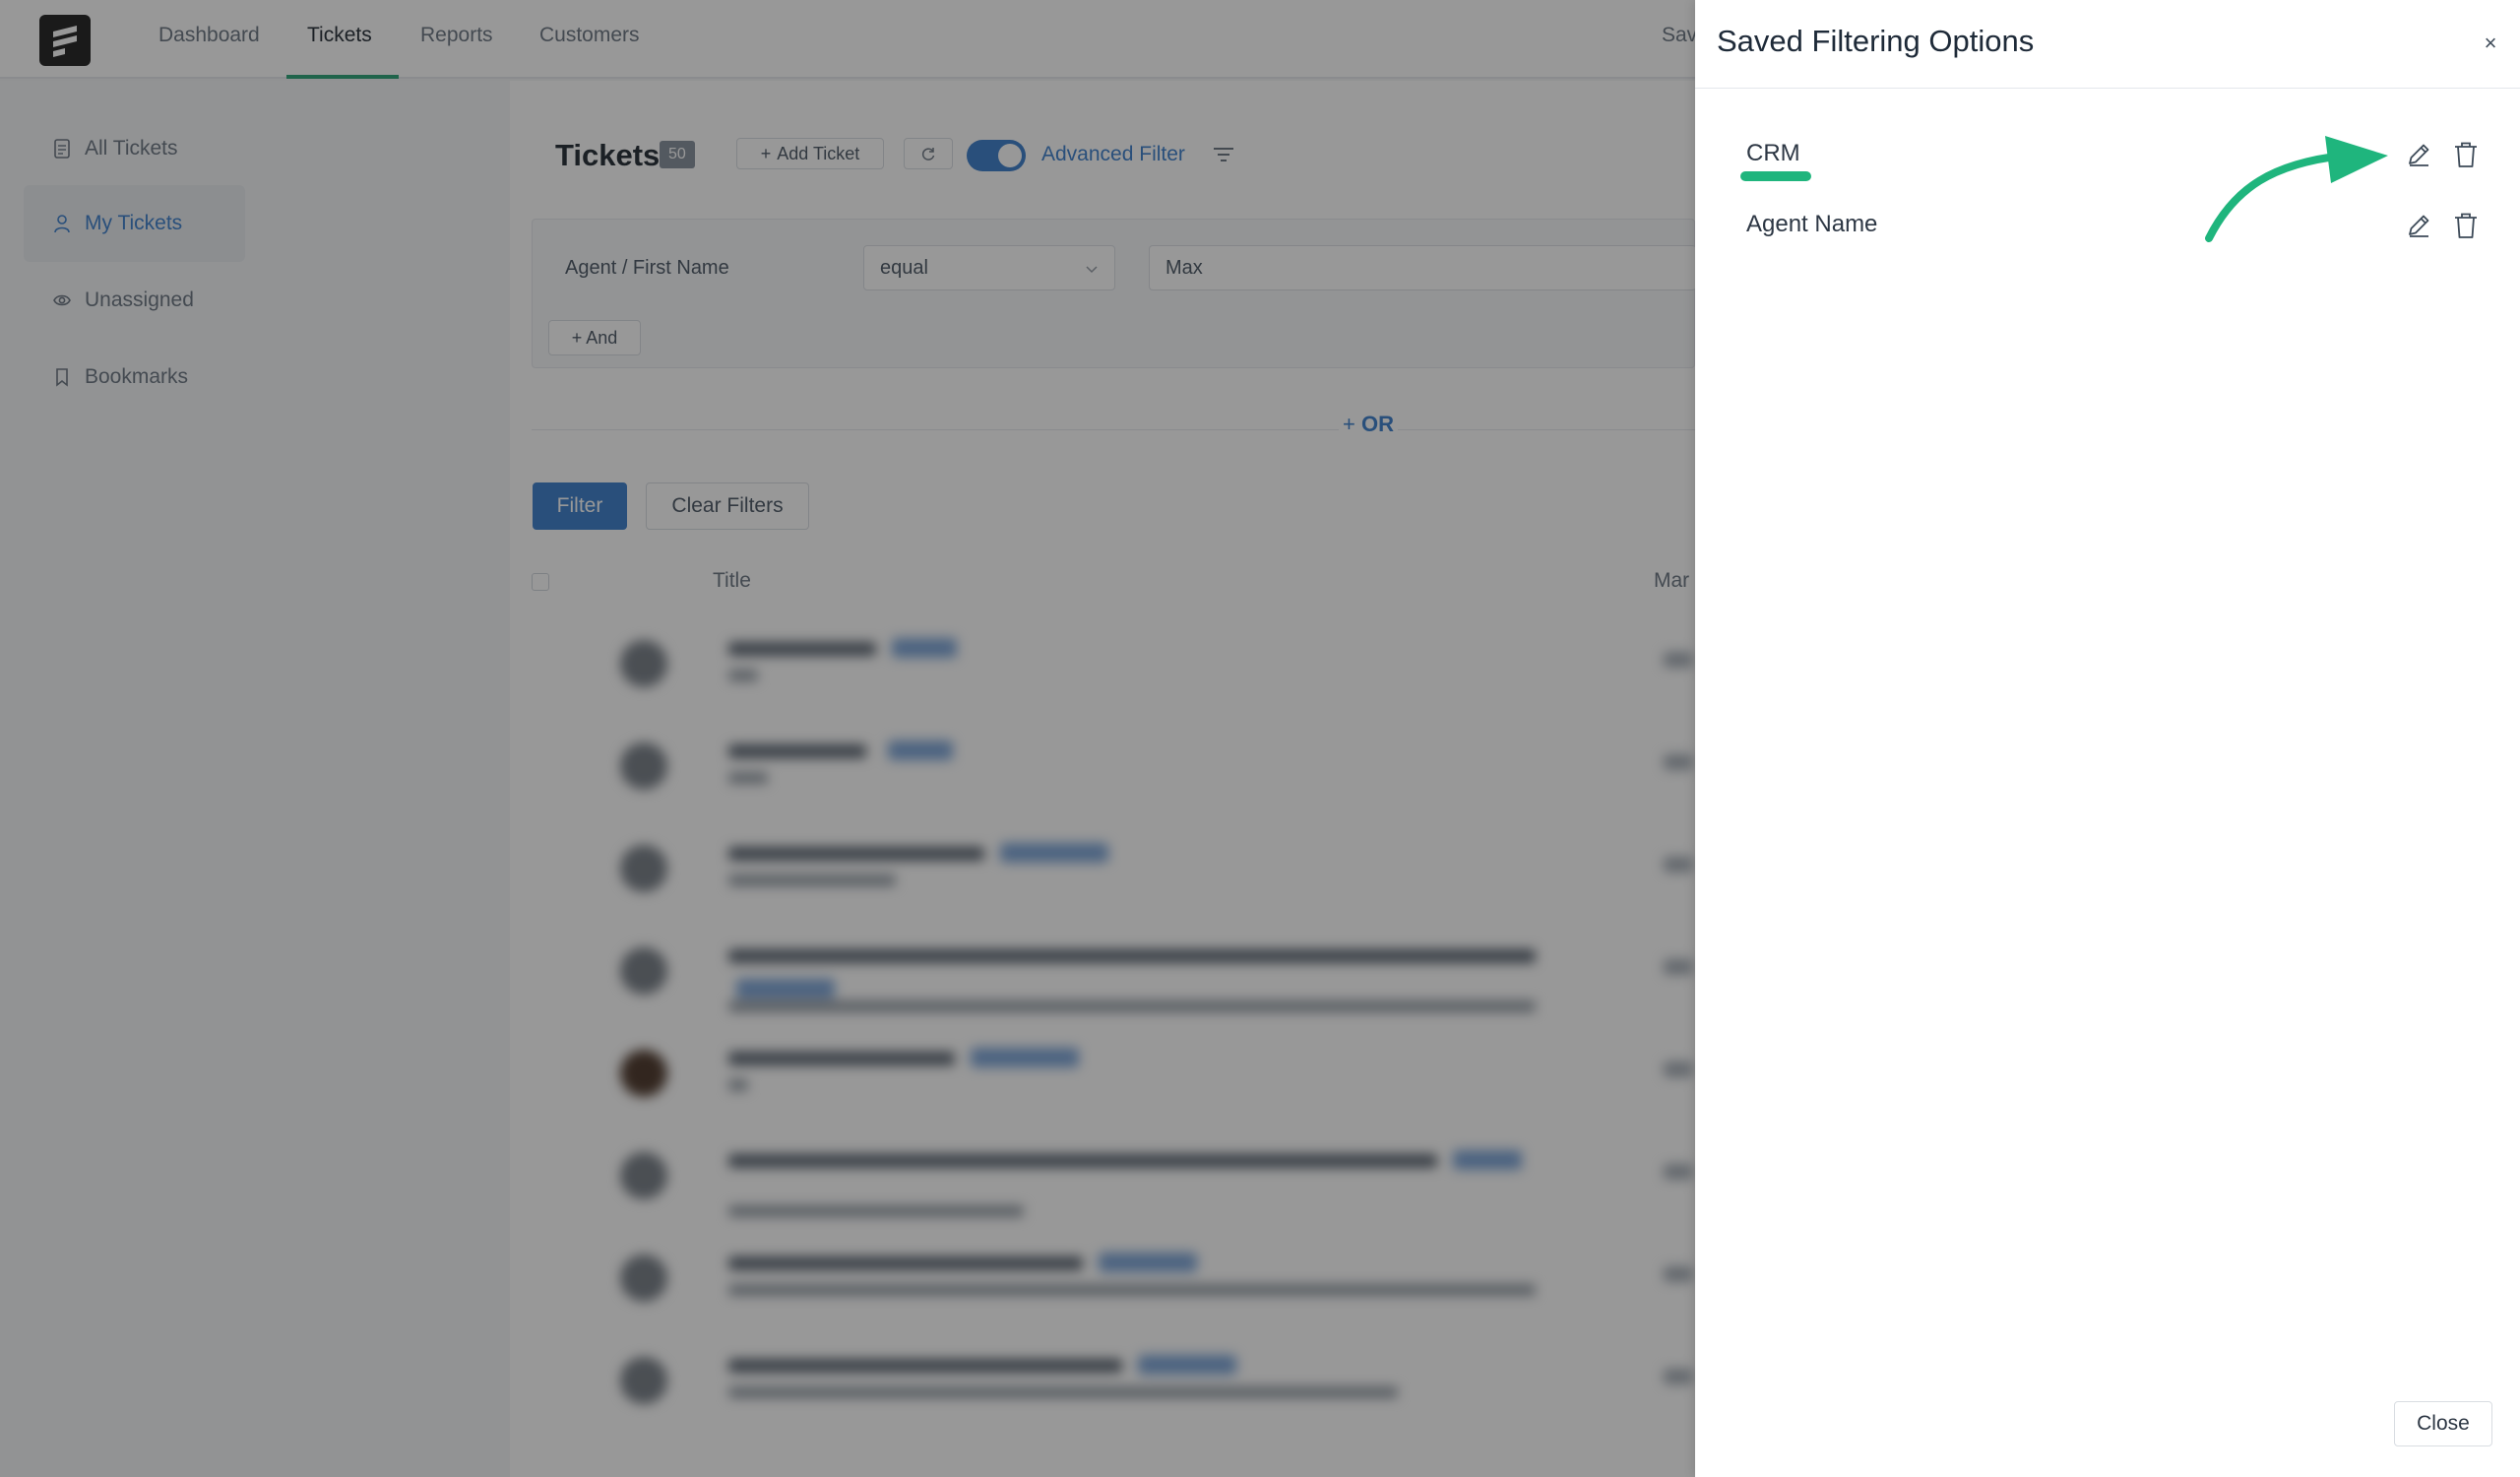 This screenshot has height=1477, width=2520. What do you see at coordinates (1811, 225) in the screenshot?
I see `saved-filter-label: Agent Name` at bounding box center [1811, 225].